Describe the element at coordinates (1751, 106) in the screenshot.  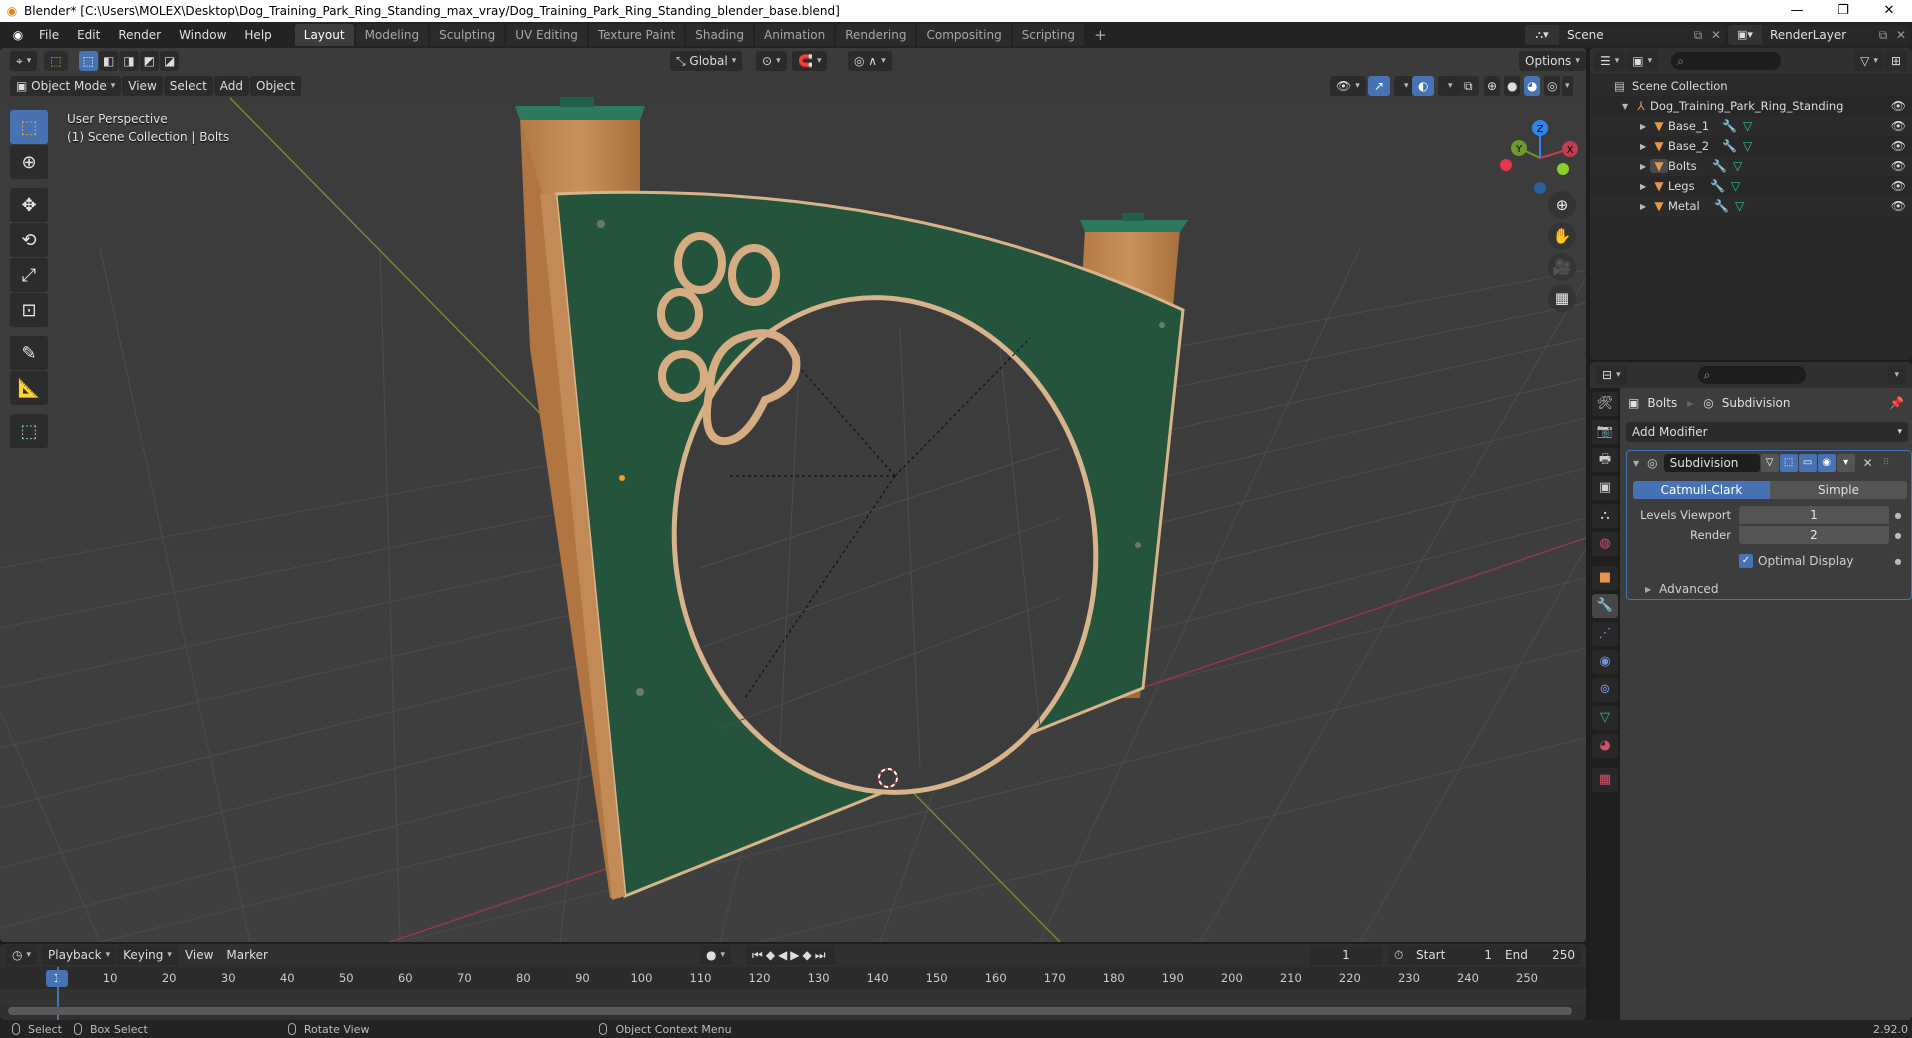
I see `collection-row: ▼ ⅄ Dog_Training_Park_Ring_Standing 👁` at that location.